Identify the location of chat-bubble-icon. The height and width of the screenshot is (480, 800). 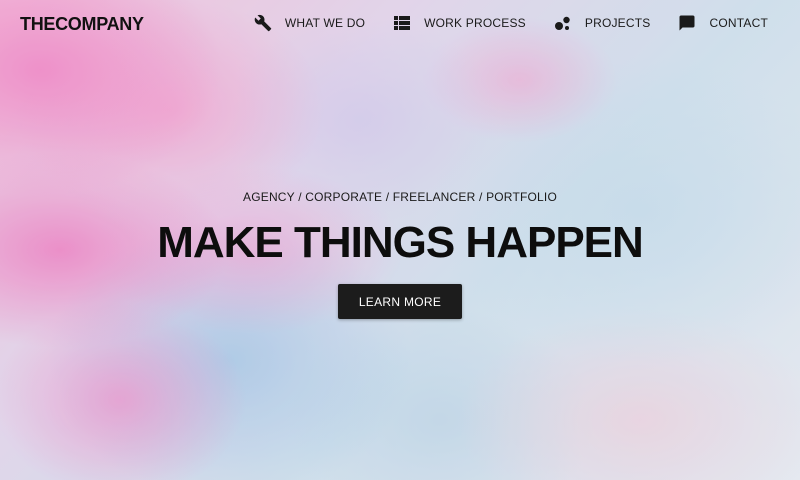
(687, 23).